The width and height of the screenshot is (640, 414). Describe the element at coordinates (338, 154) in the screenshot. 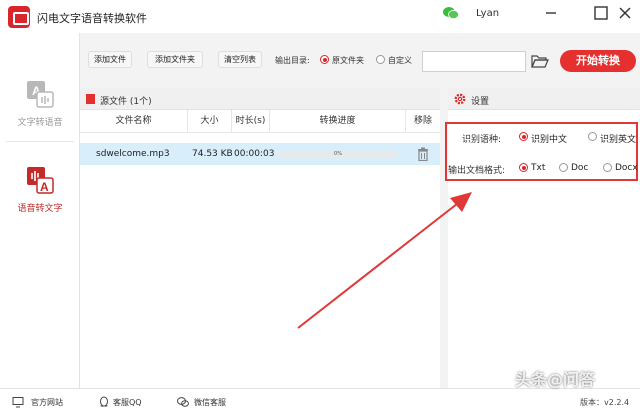

I see `progress-text: 0%` at that location.